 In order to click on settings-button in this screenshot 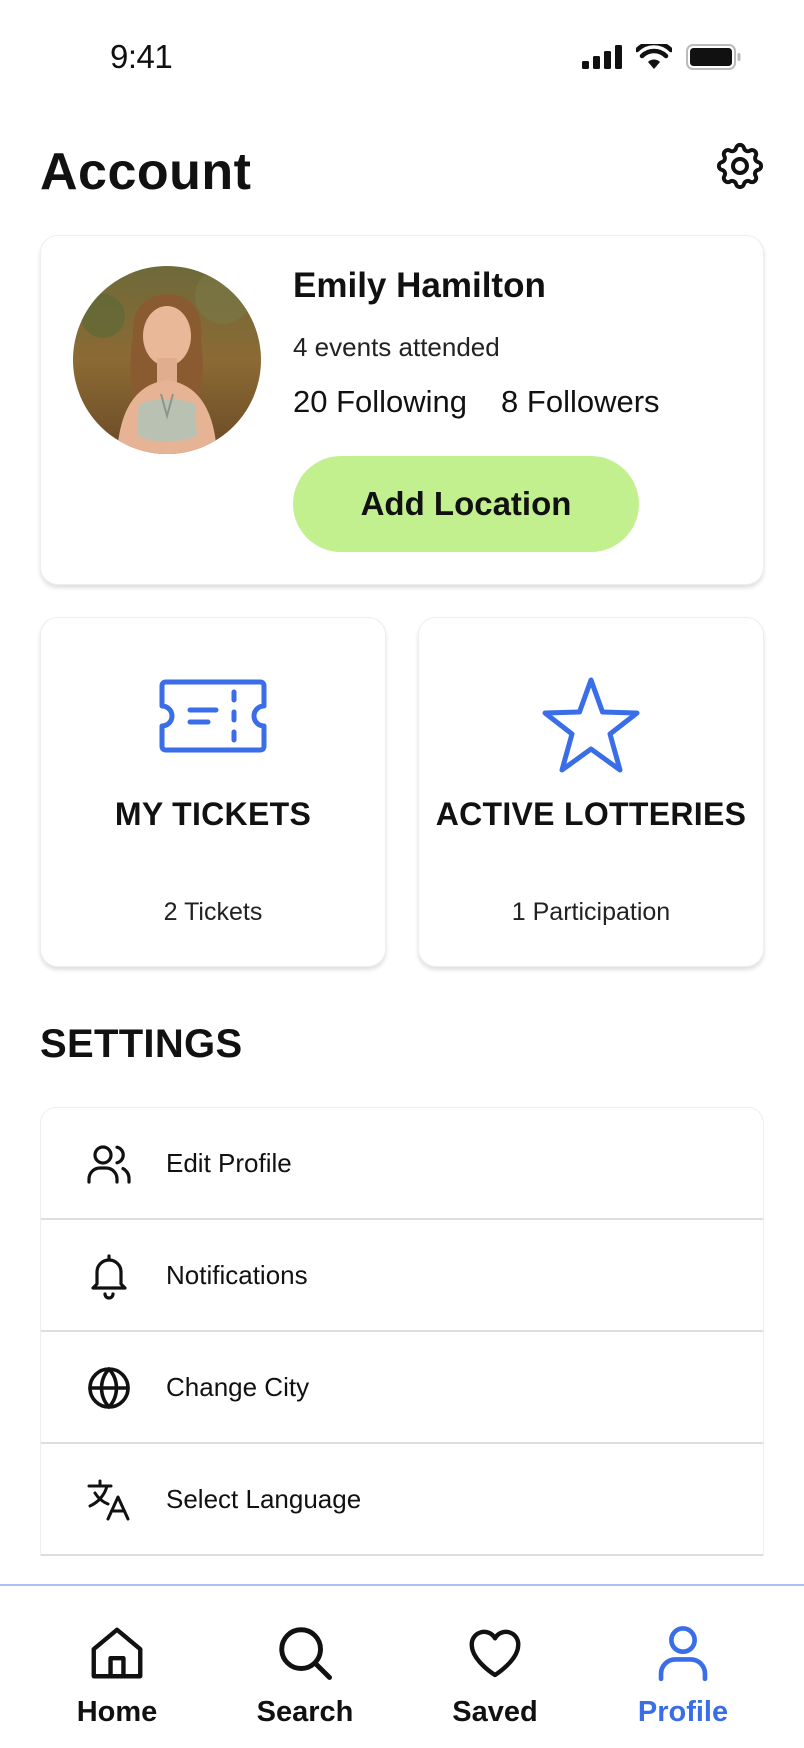, I will do `click(740, 166)`.